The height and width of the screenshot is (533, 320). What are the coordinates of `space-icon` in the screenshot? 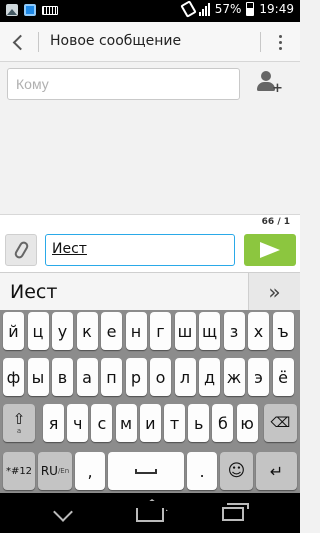 It's located at (146, 471).